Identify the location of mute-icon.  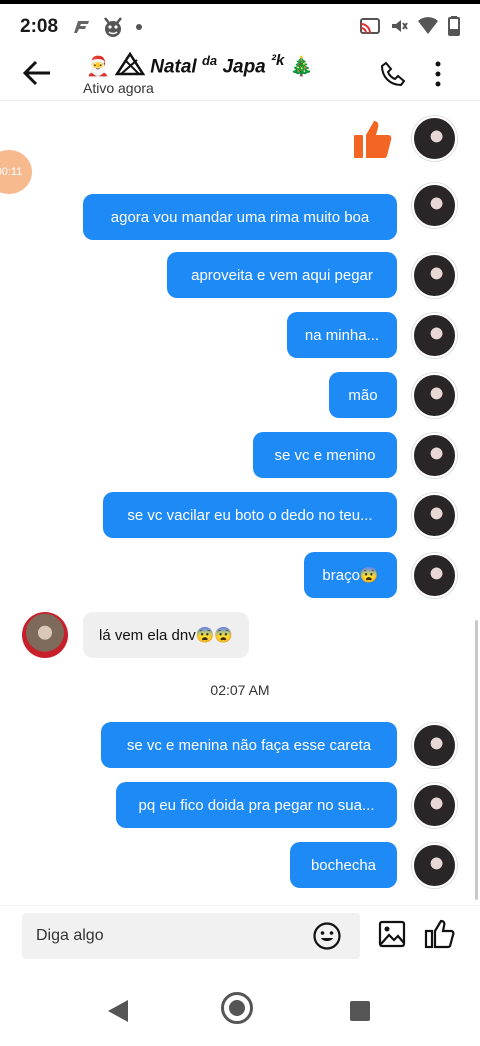
(400, 26).